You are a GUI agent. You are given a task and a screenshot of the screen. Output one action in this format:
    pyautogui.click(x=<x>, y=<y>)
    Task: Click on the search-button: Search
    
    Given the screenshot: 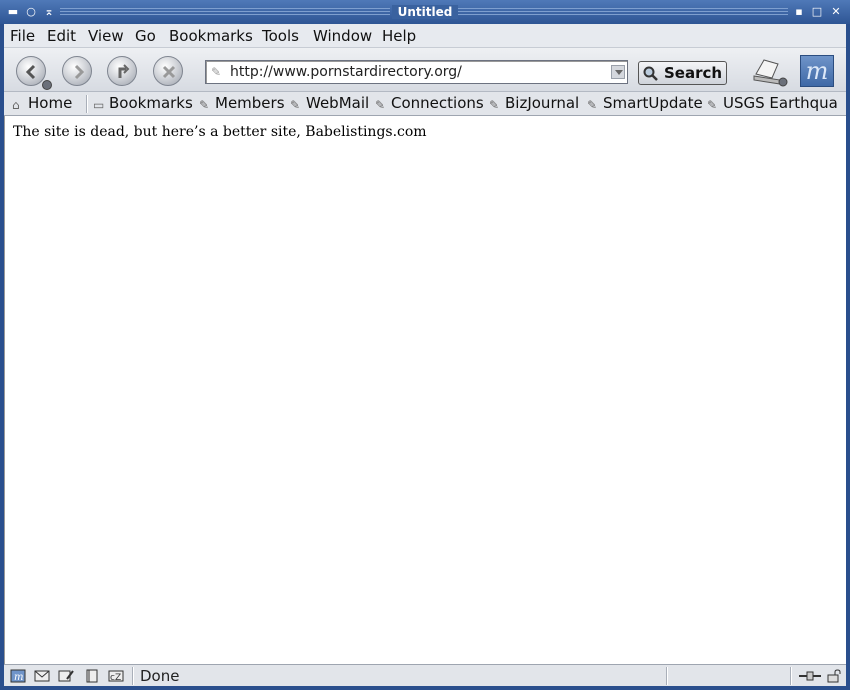 What is the action you would take?
    pyautogui.click(x=682, y=73)
    